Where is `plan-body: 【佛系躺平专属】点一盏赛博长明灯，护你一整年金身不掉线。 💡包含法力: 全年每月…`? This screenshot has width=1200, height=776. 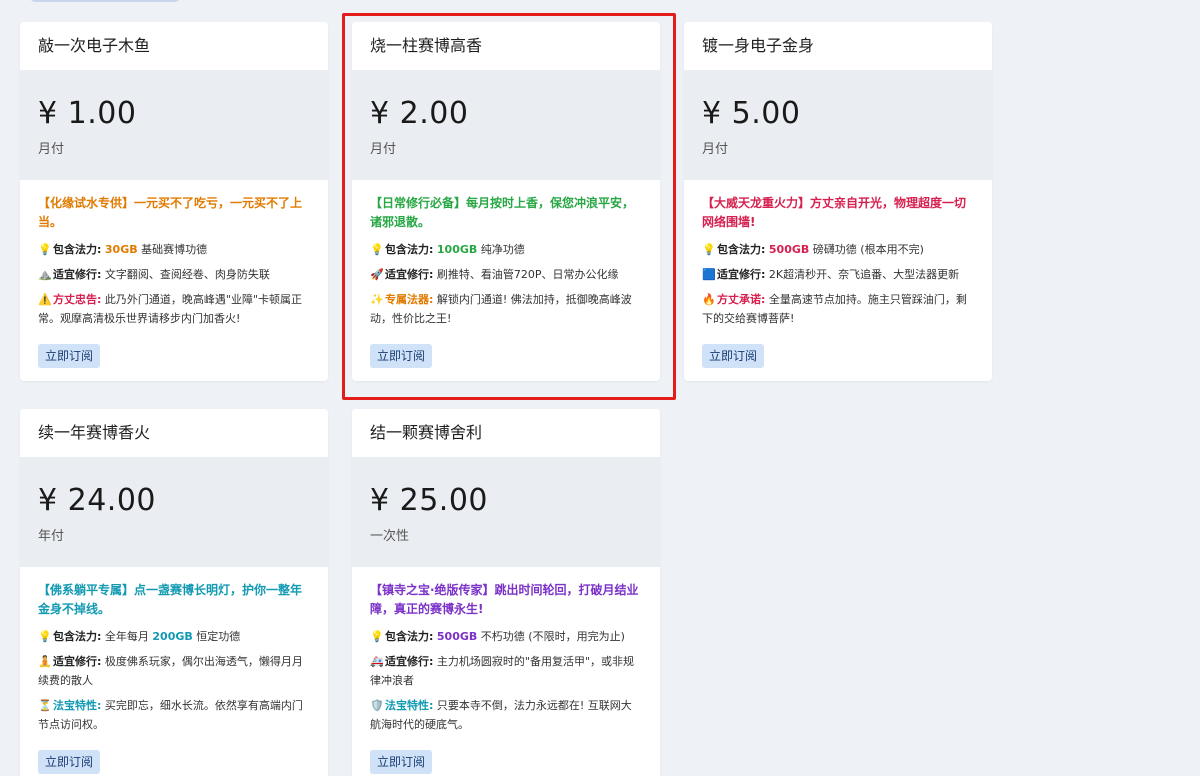 plan-body: 【佛系躺平专属】点一盏赛博长明灯，护你一整年金身不掉线。 💡包含法力: 全年每月… is located at coordinates (174, 670).